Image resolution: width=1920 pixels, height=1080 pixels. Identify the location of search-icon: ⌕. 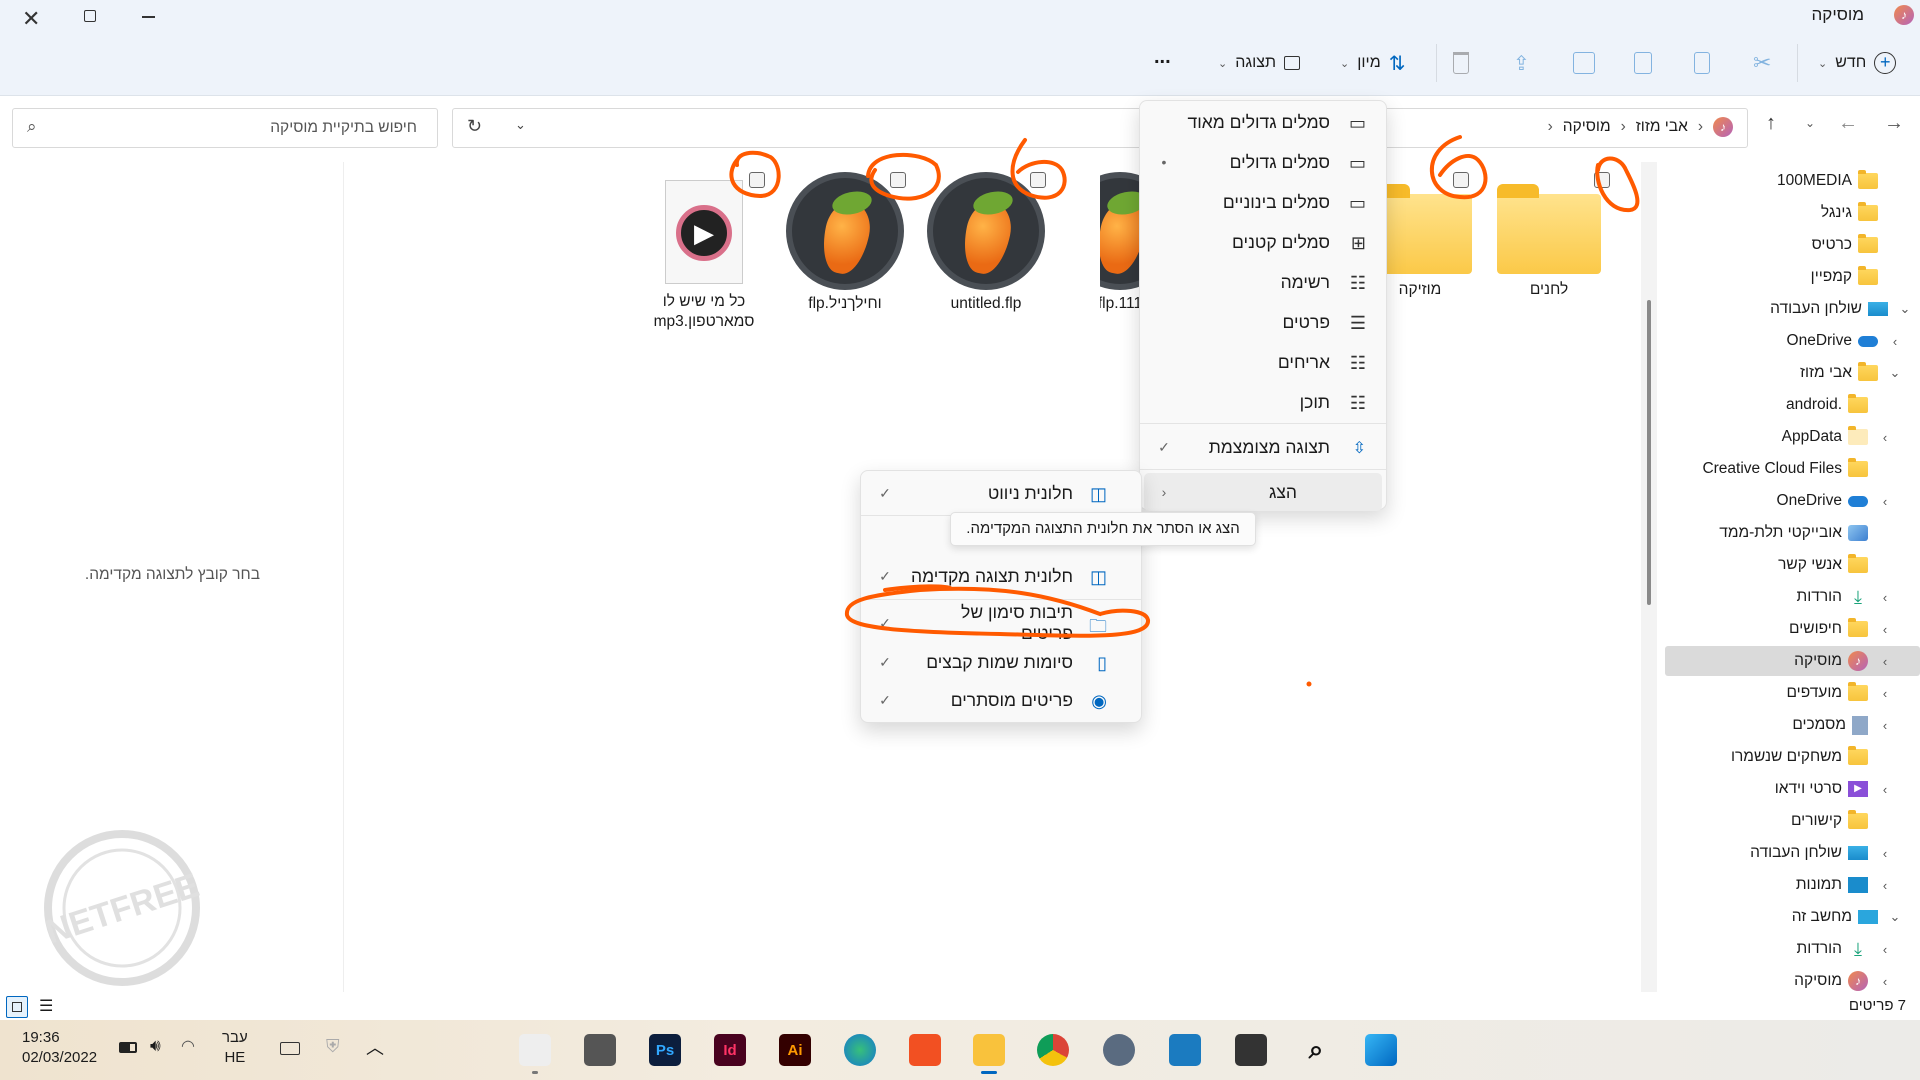
(1316, 1050).